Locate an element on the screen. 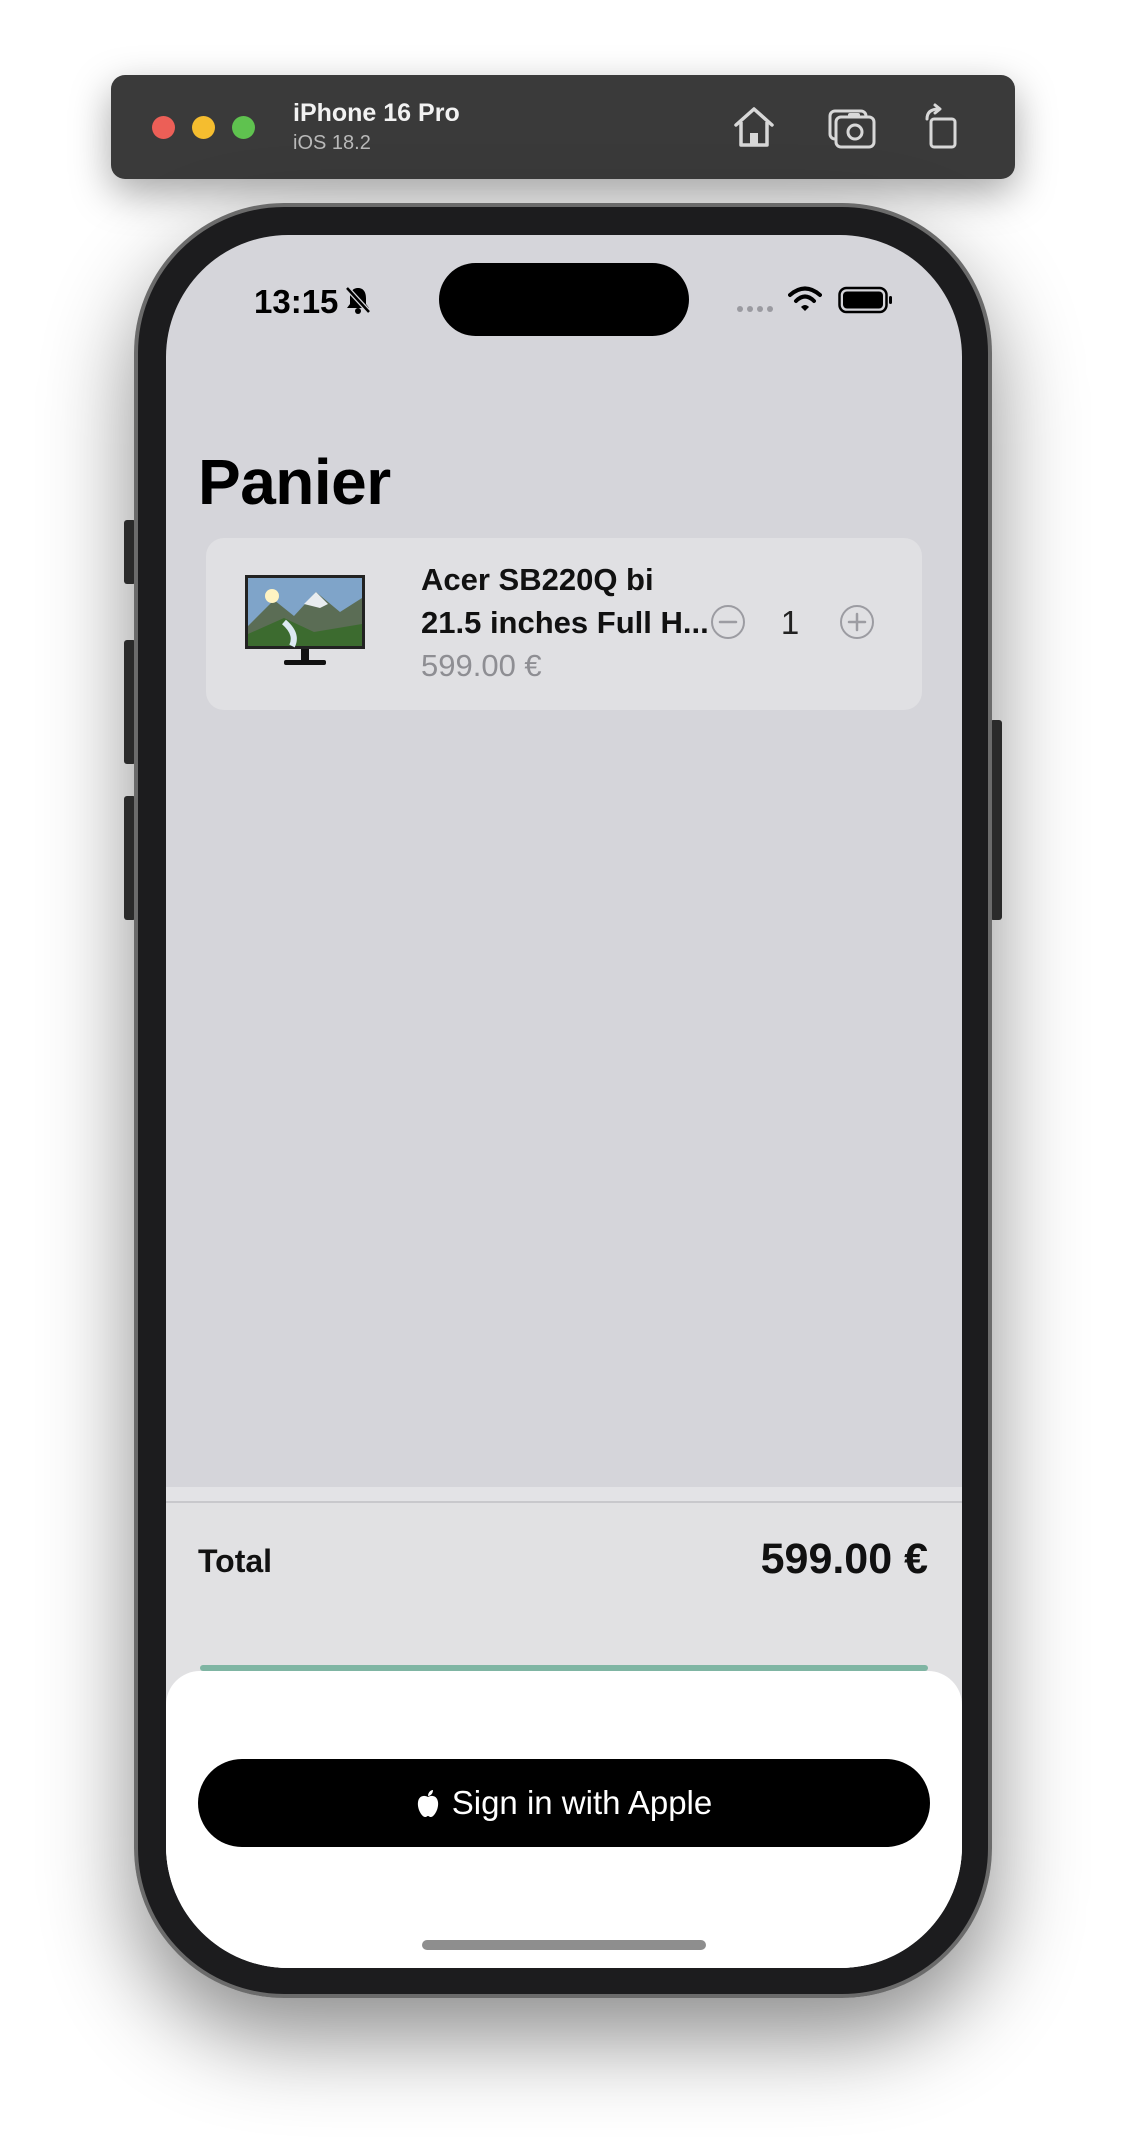 This screenshot has height=2150, width=1126. wifi-icon is located at coordinates (805, 298).